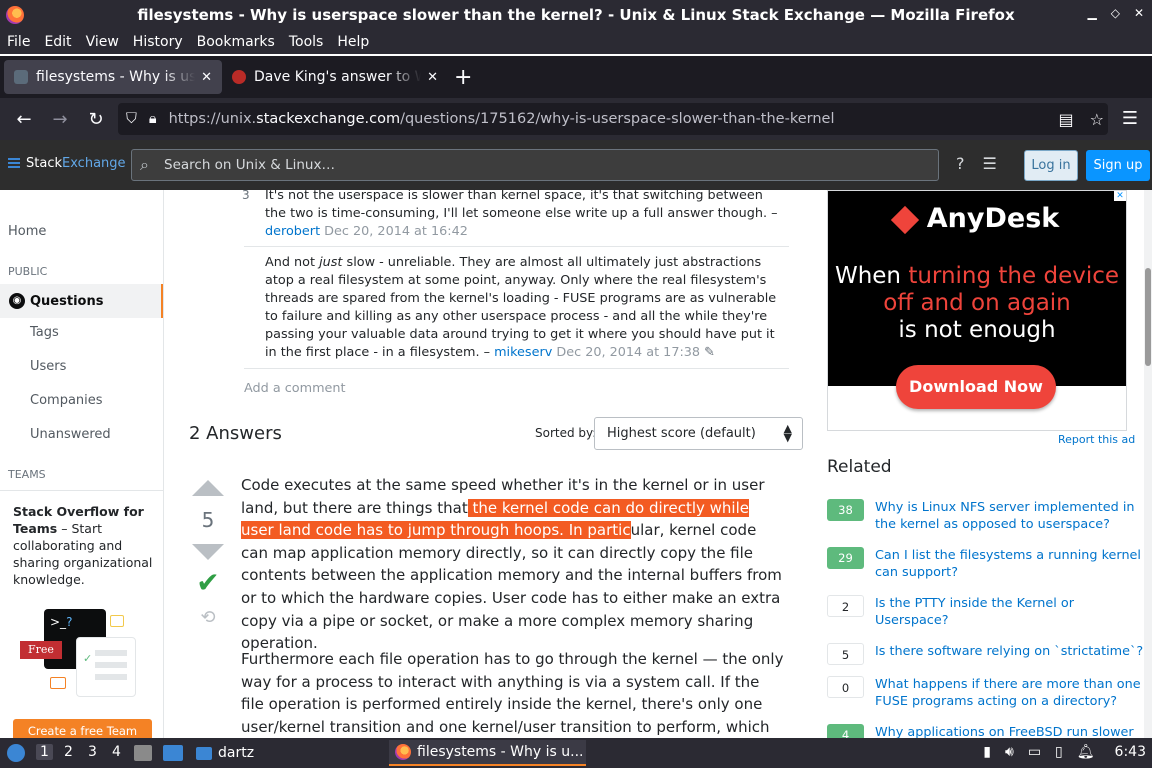 Image resolution: width=1152 pixels, height=768 pixels. What do you see at coordinates (292, 231) in the screenshot?
I see `comment-user-link: derobert` at bounding box center [292, 231].